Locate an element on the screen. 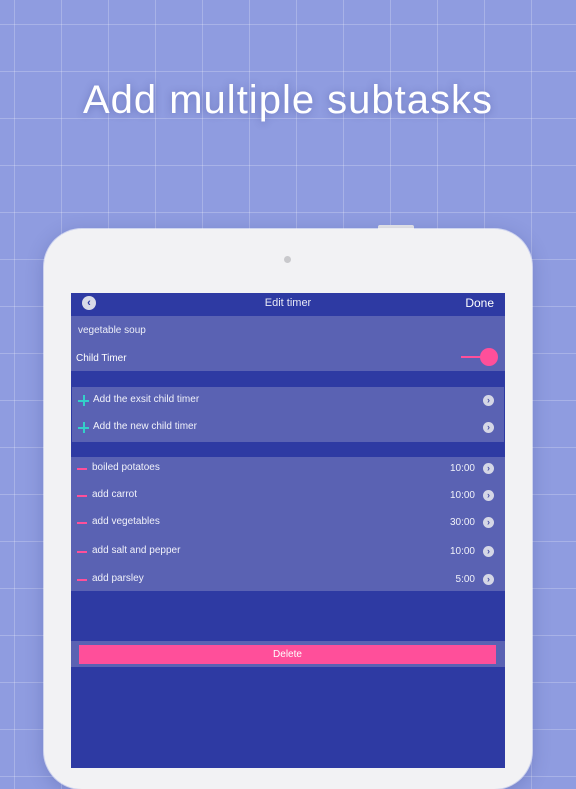  subtask-row: add salt and pepper 10:00 › is located at coordinates (288, 552).